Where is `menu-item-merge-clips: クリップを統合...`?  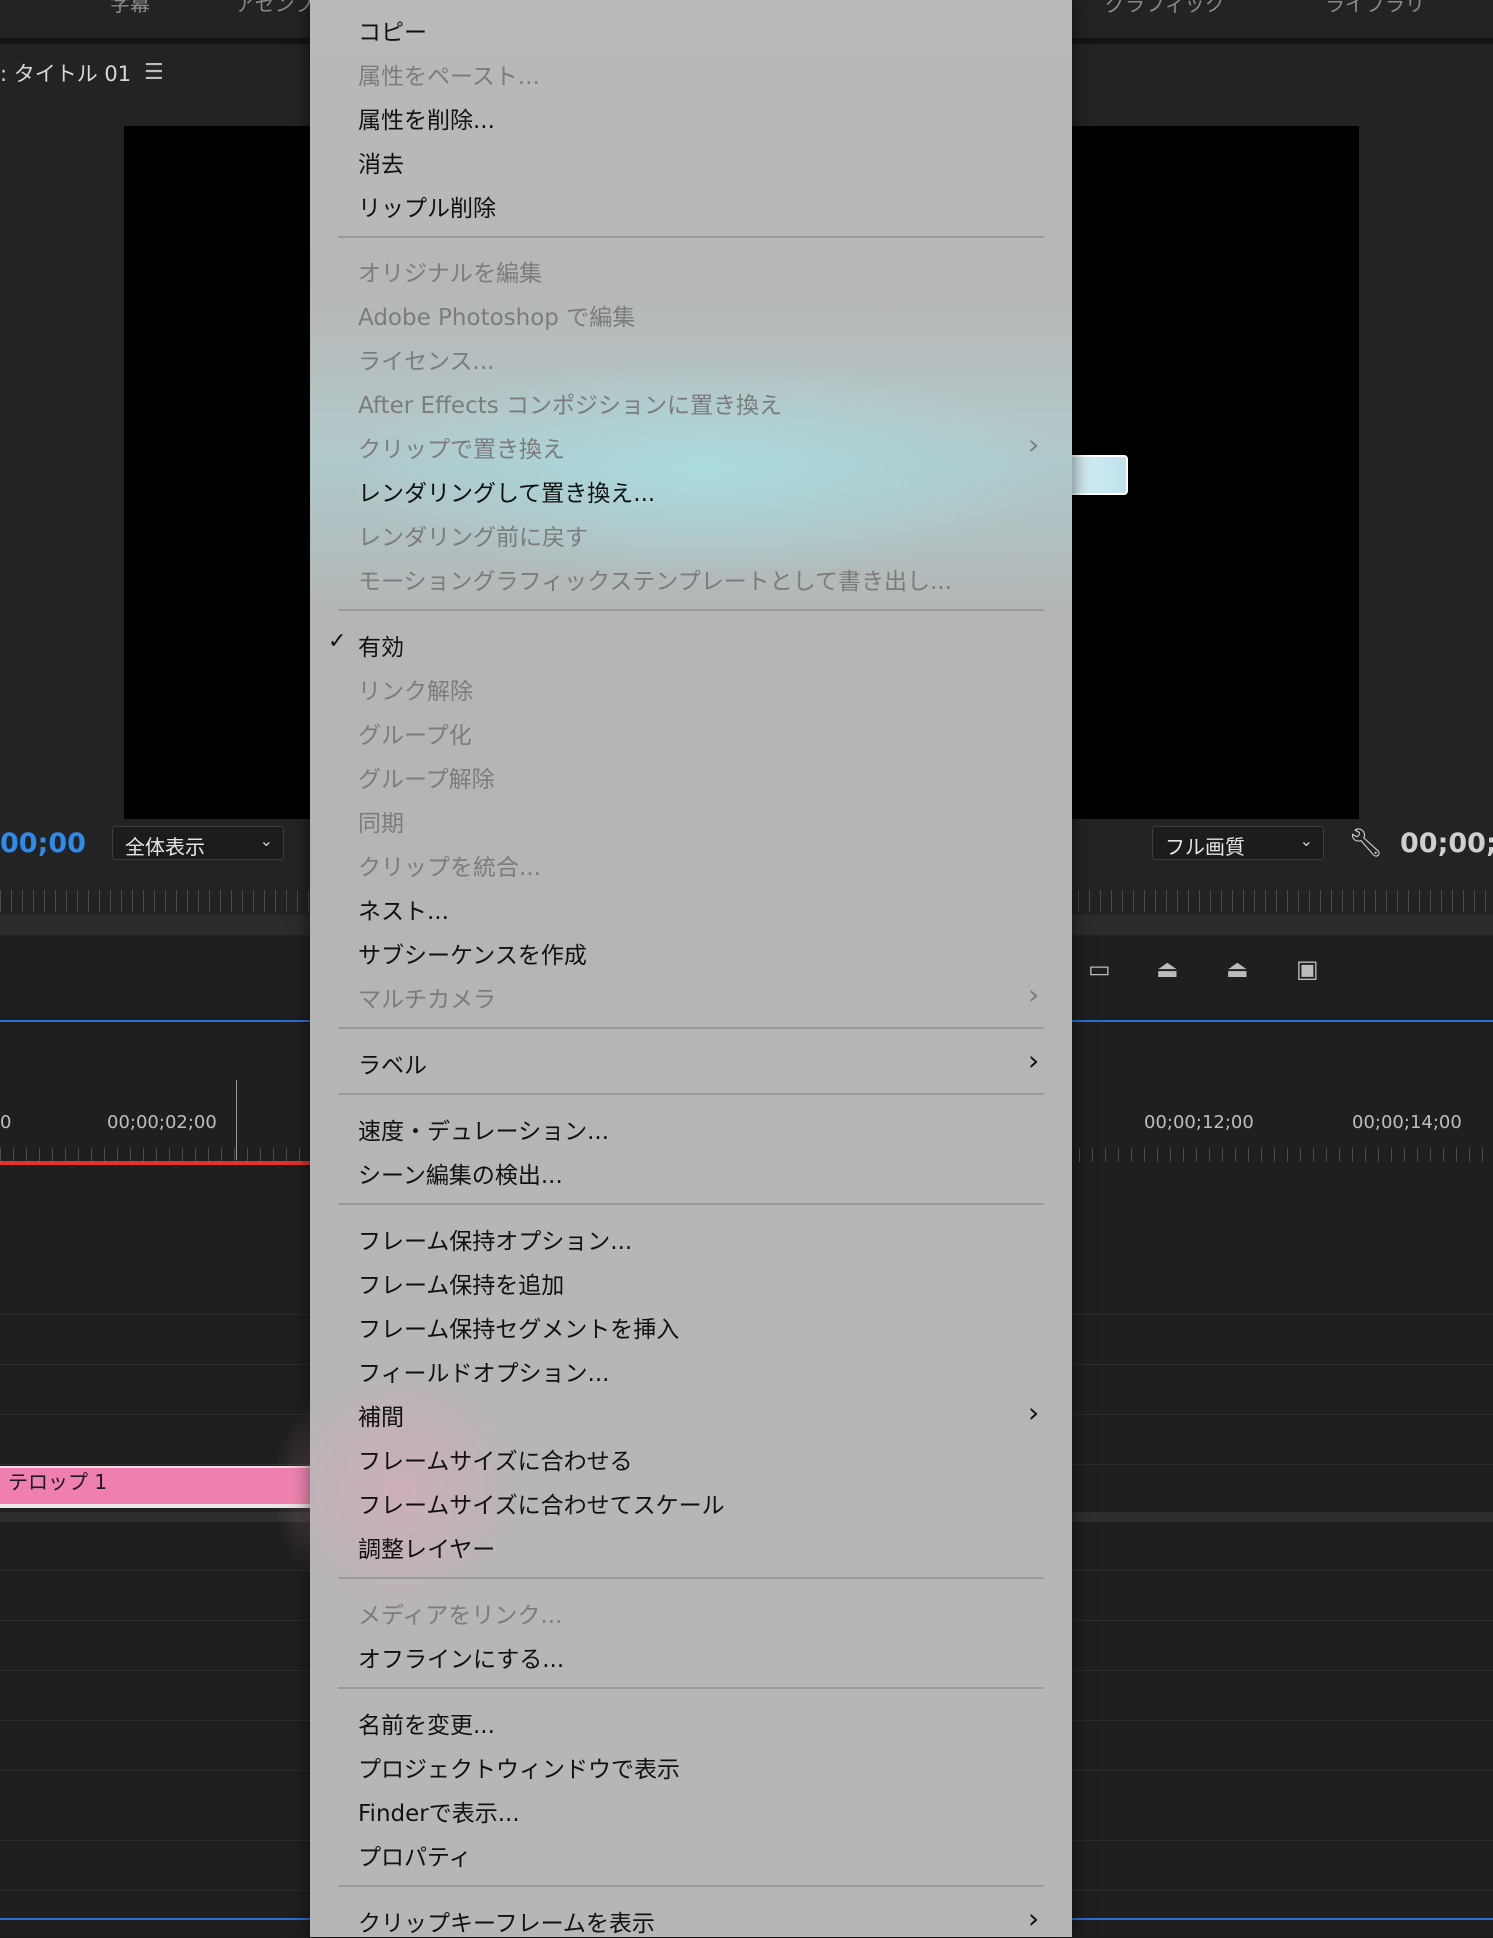
menu-item-merge-clips: クリップを統合... is located at coordinates (449, 865).